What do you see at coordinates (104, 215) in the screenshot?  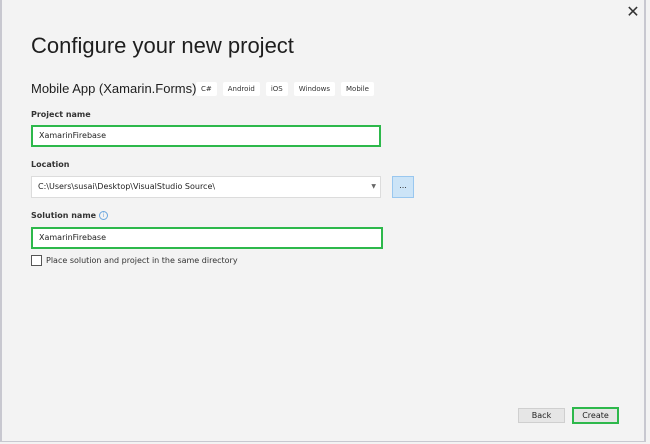 I see `info-icon: i` at bounding box center [104, 215].